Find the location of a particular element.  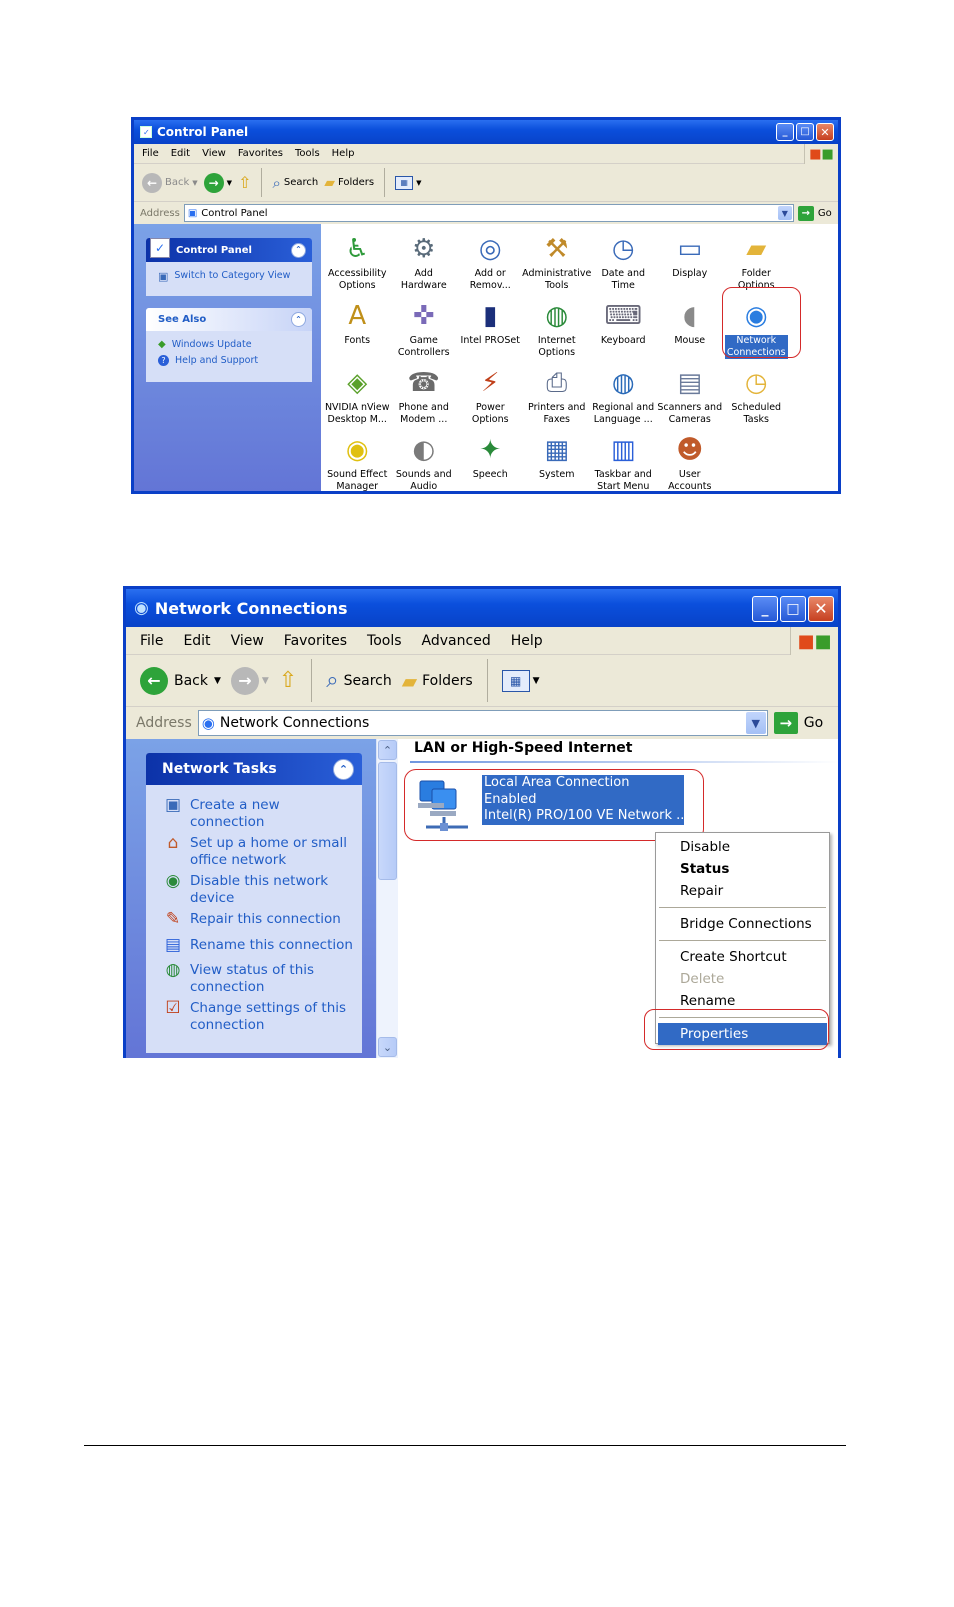

cp-item-power-options: ⚡ Power Options is located at coordinates (490, 396).